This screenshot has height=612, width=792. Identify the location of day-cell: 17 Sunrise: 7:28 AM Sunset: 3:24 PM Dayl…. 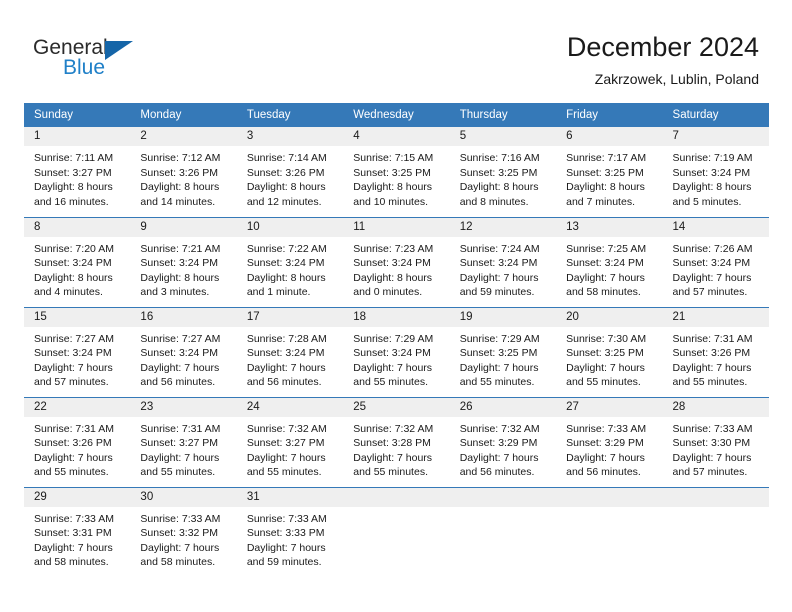
(290, 351).